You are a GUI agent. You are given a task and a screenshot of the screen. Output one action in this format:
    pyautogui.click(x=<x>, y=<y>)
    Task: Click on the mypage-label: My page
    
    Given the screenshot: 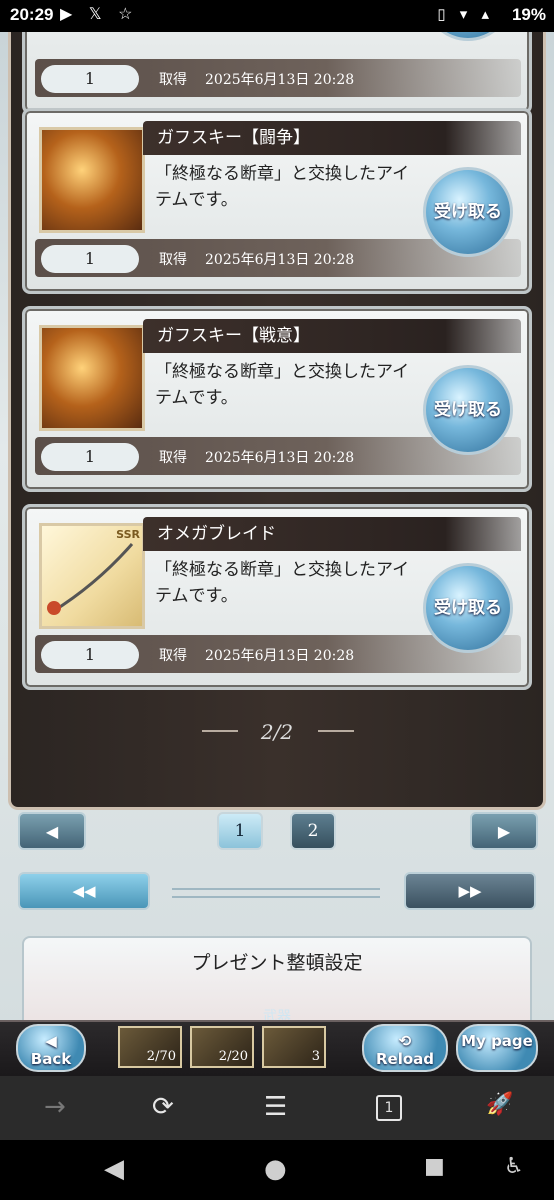 What is the action you would take?
    pyautogui.click(x=497, y=1041)
    